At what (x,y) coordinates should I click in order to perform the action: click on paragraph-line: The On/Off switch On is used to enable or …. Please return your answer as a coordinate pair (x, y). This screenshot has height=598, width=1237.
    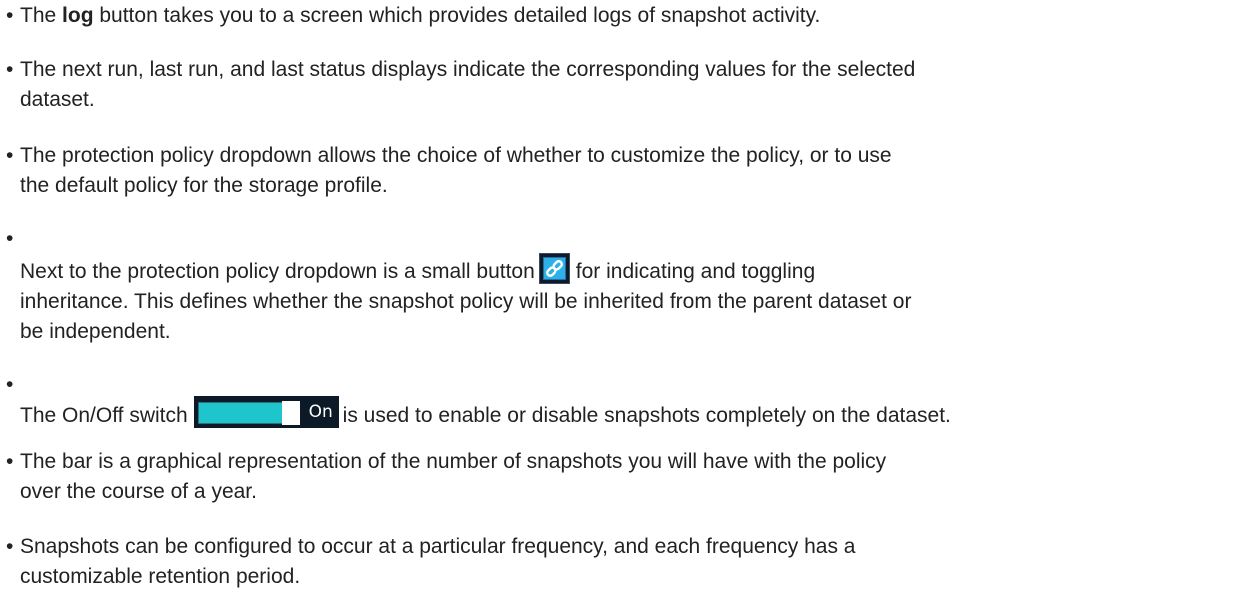
    Looking at the image, I should click on (485, 414).